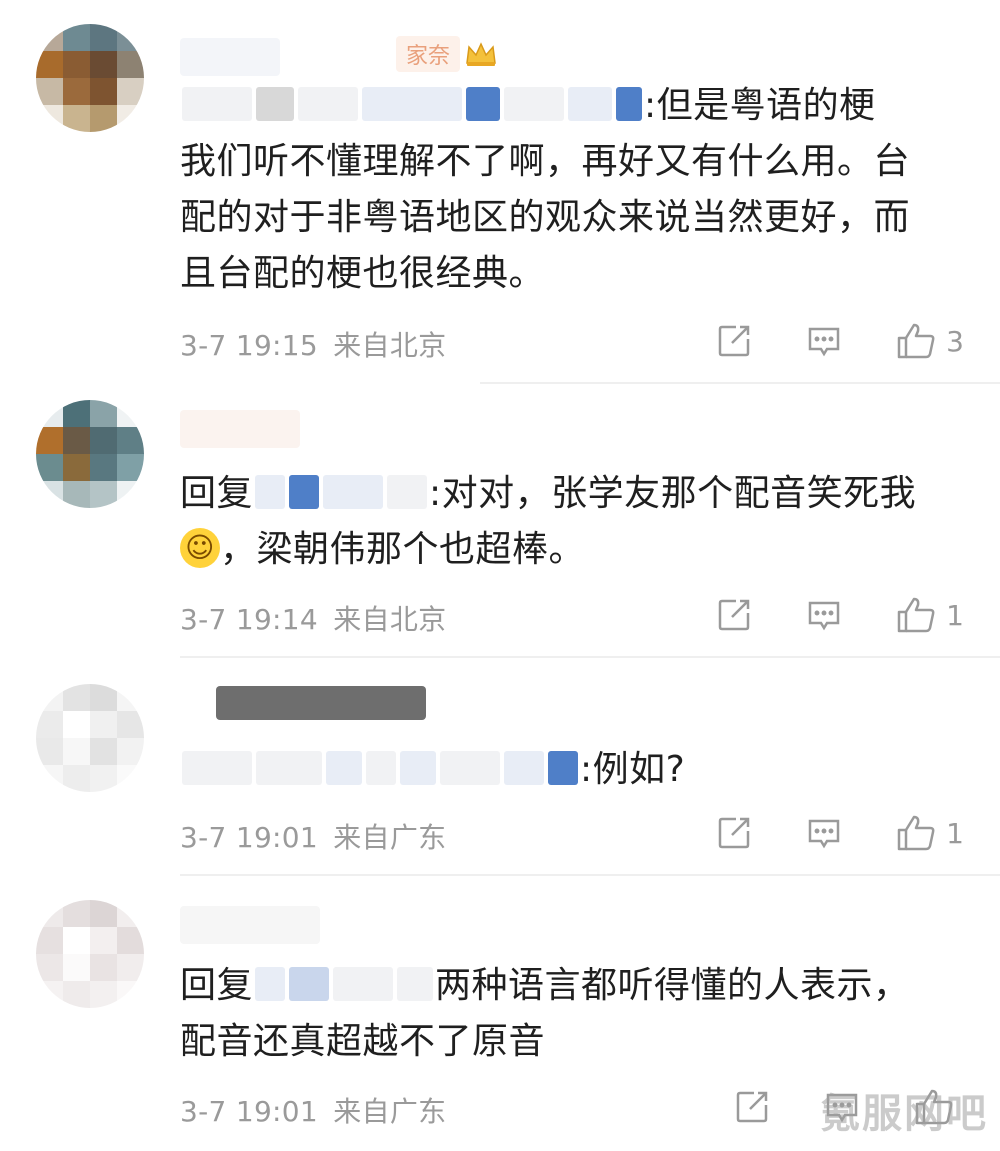  What do you see at coordinates (672, 985) in the screenshot?
I see `reply-text: 两种语言都听得懂的人表示，` at bounding box center [672, 985].